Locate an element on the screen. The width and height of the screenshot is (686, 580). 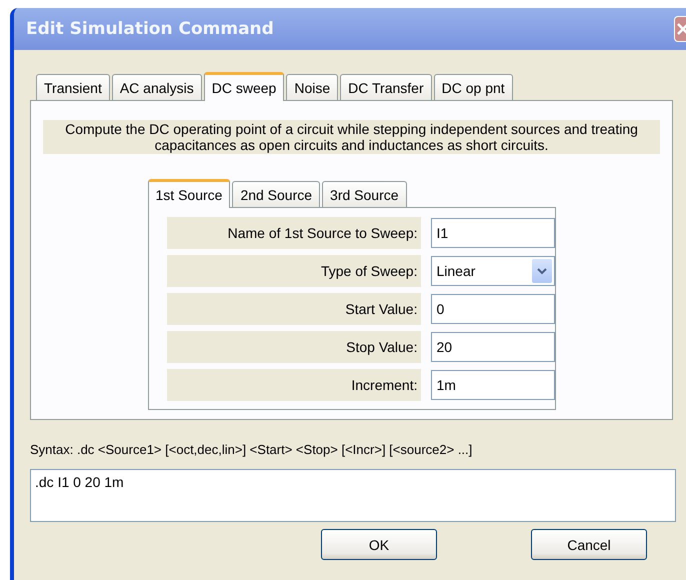
tab: Noise is located at coordinates (312, 87).